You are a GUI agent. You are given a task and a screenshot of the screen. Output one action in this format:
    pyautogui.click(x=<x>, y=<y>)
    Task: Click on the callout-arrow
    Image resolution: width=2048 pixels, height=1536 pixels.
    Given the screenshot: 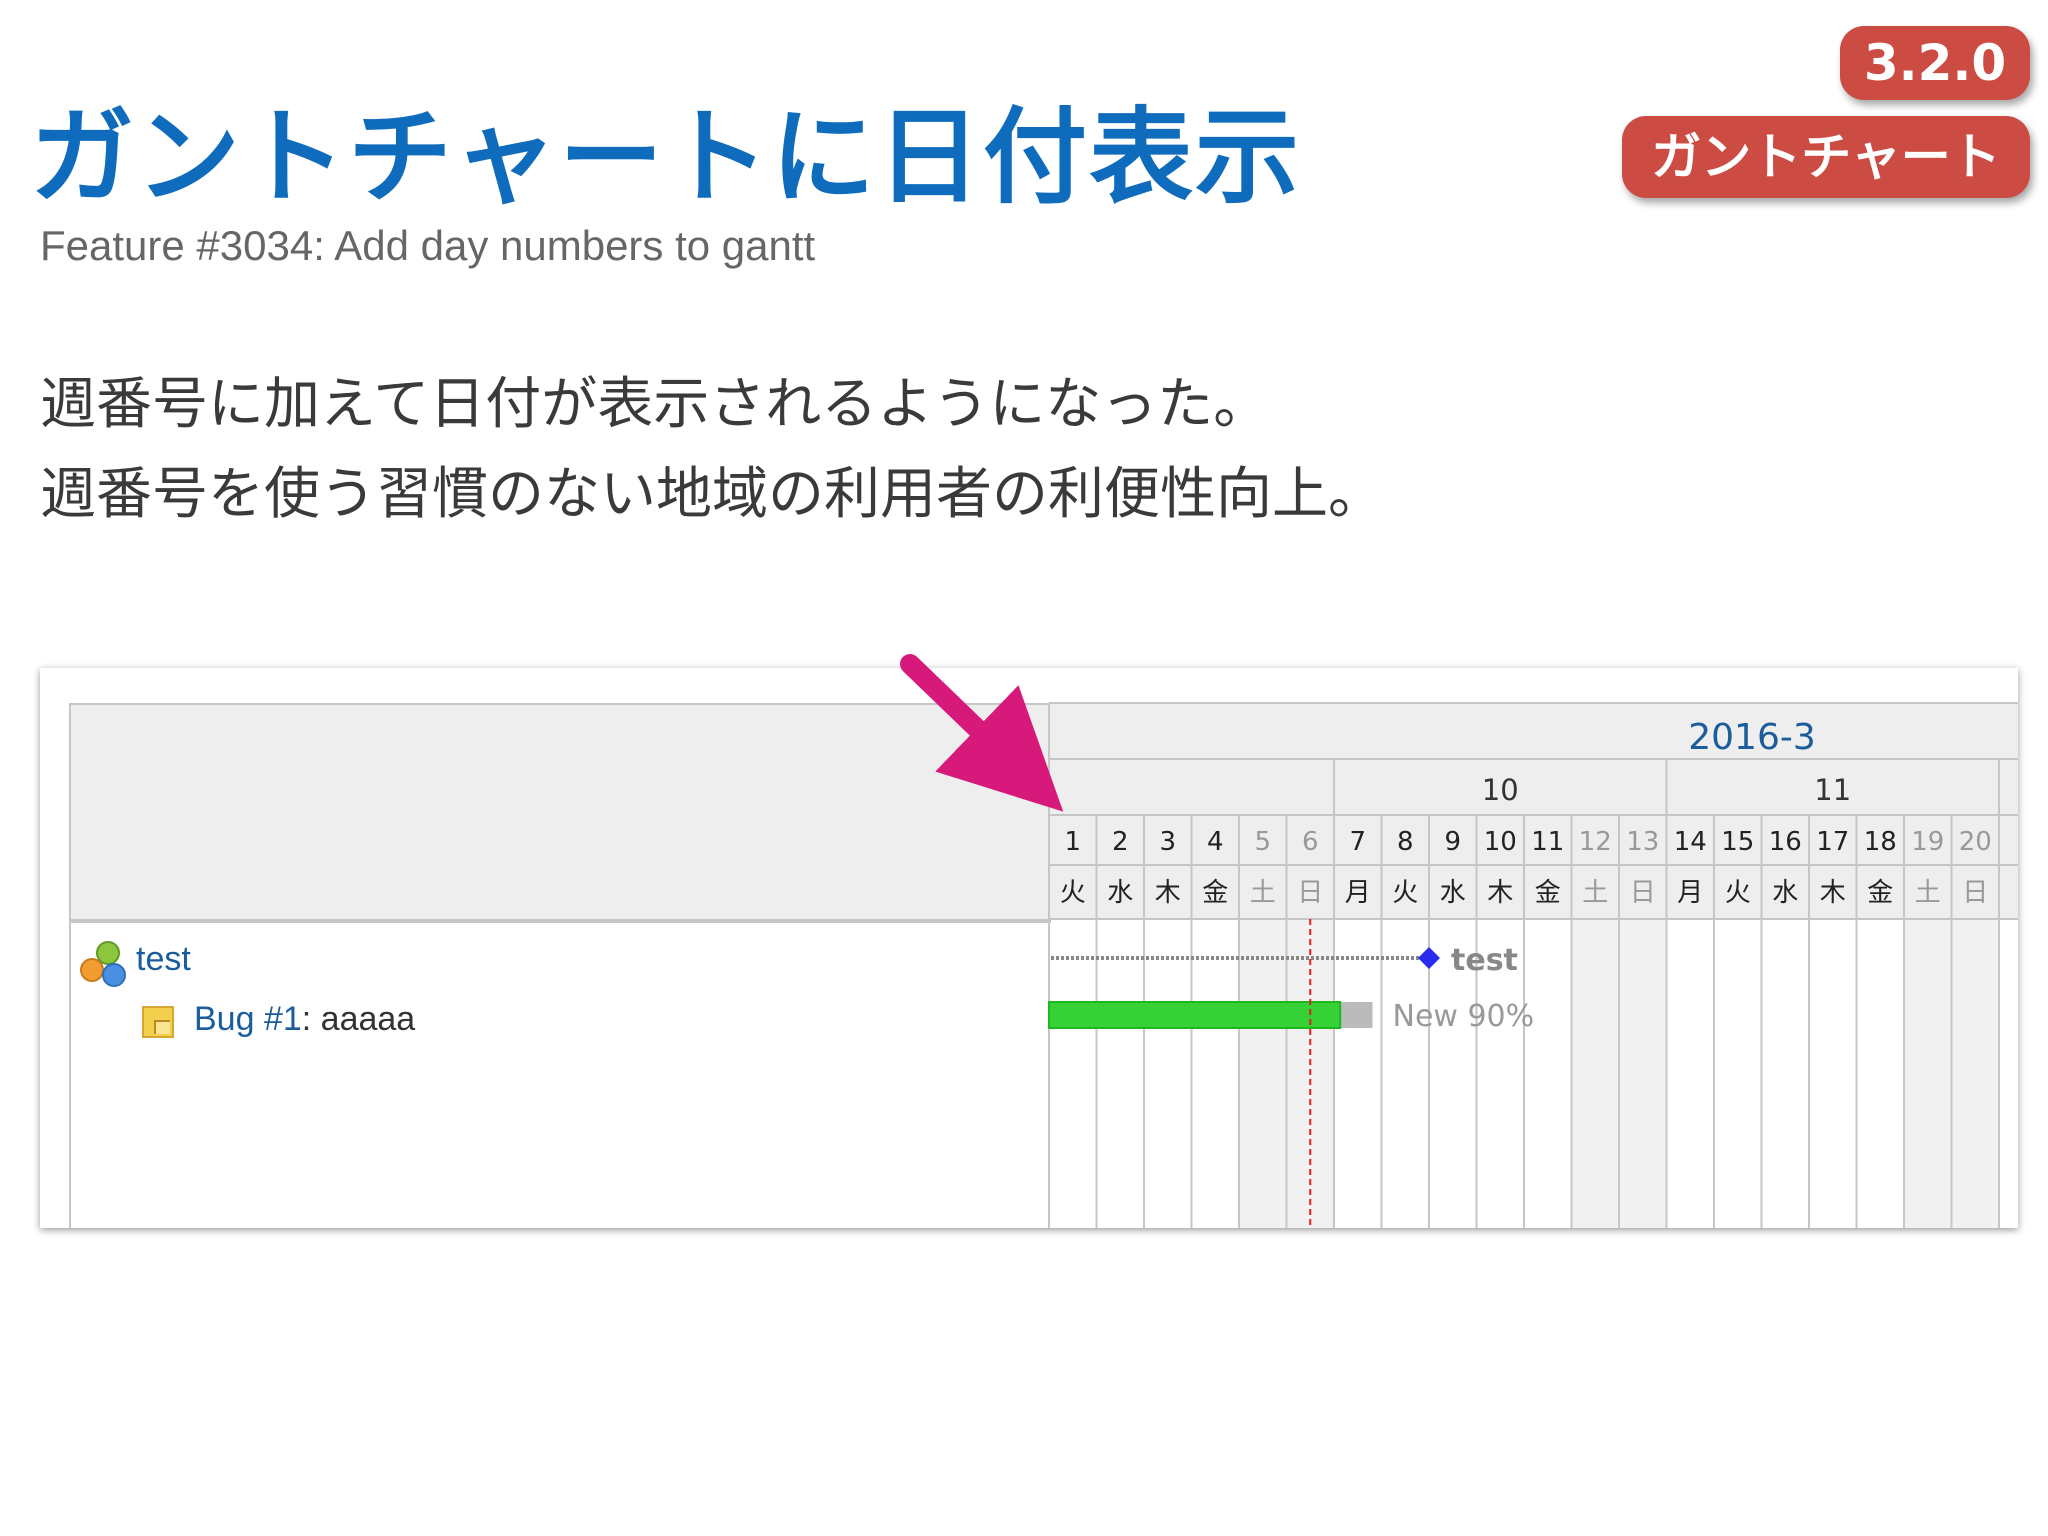 What is the action you would take?
    pyautogui.click(x=982, y=733)
    